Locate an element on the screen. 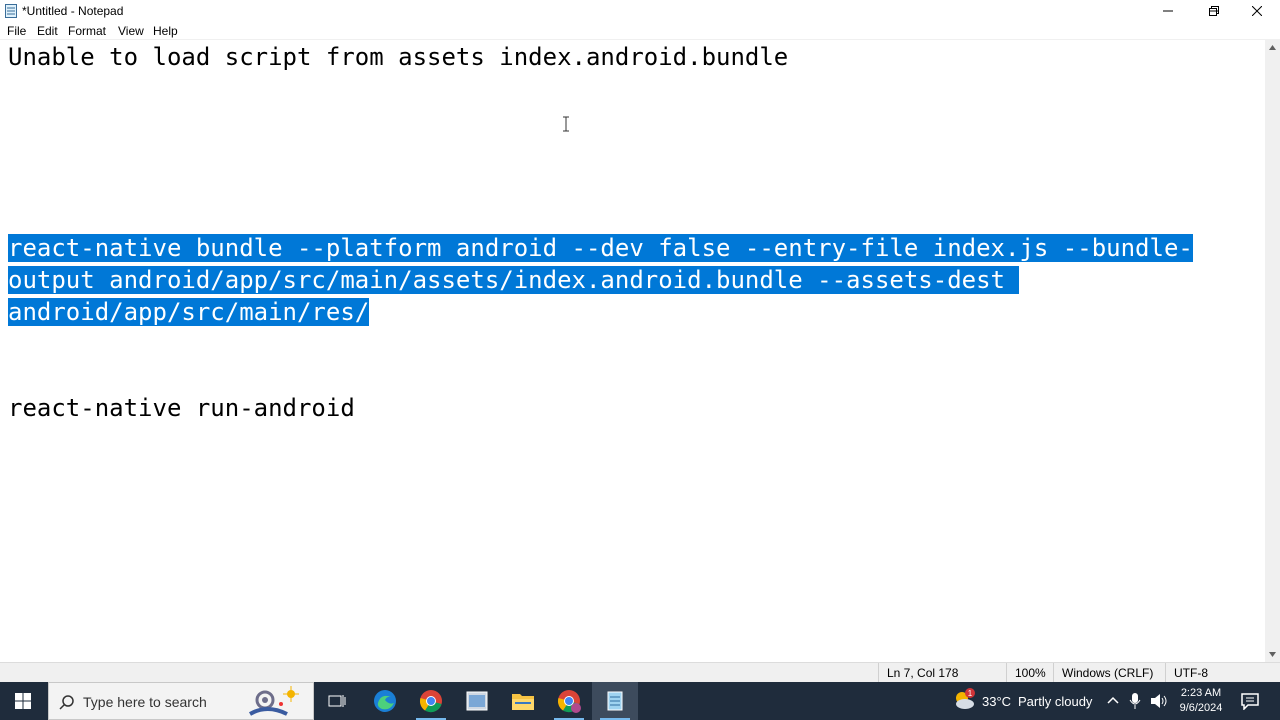 The image size is (1280, 720). weather-badge: 1 is located at coordinates (970, 693).